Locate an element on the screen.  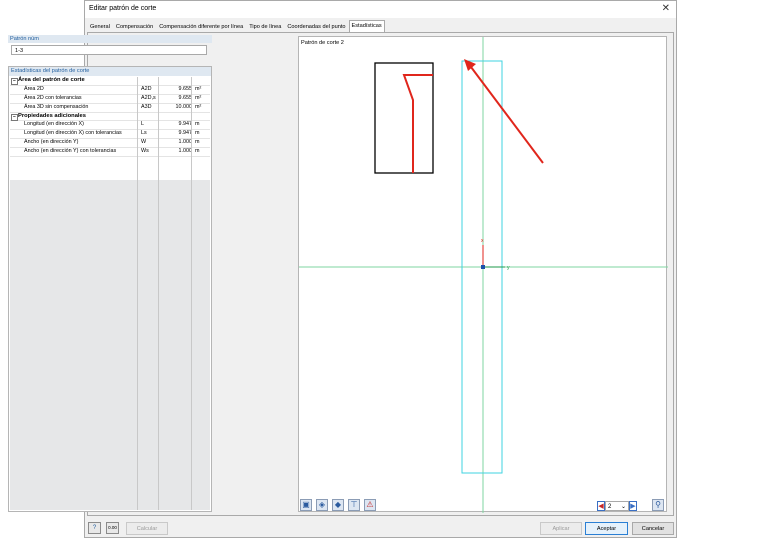
pattern-number-section: Patrón núm 1-3 is located at coordinates (110, 45).